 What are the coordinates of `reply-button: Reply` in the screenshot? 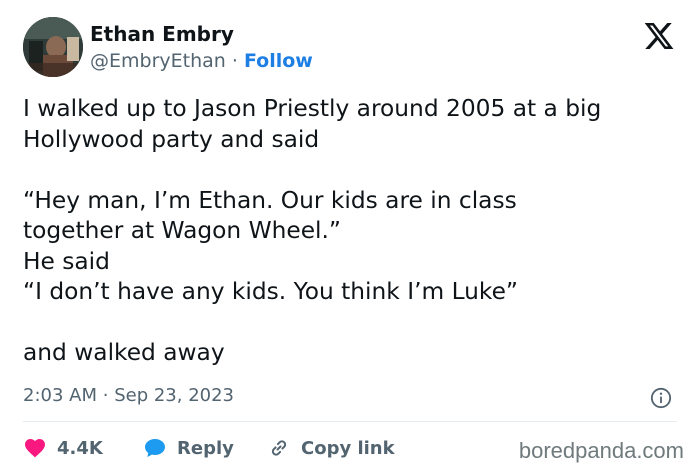 It's located at (188, 448).